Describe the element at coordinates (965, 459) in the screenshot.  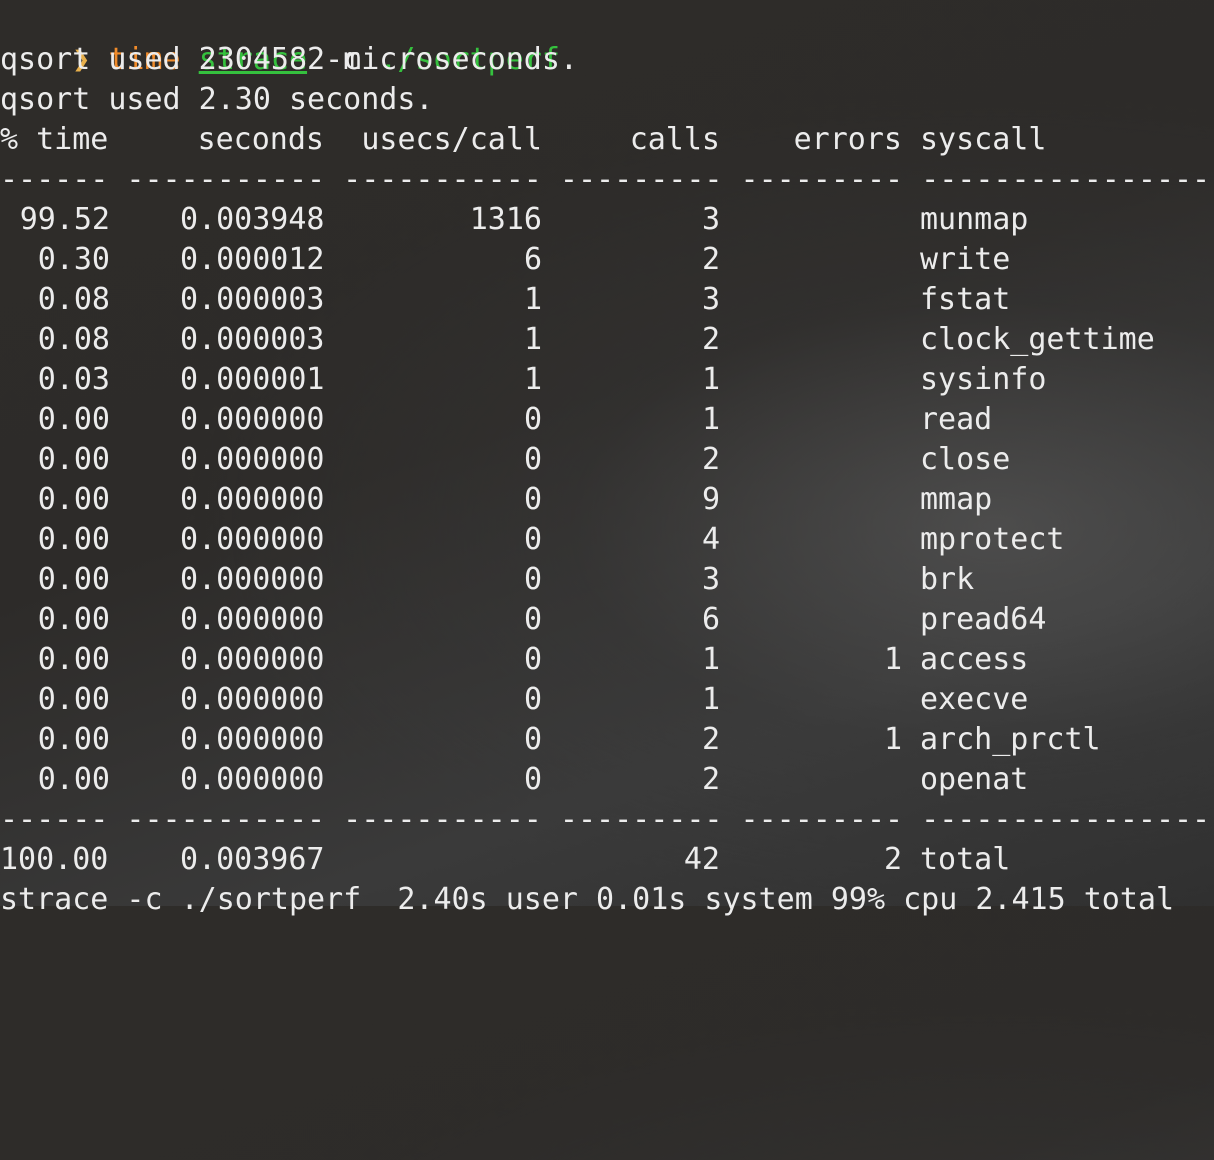
I see `cell-syscall: close` at that location.